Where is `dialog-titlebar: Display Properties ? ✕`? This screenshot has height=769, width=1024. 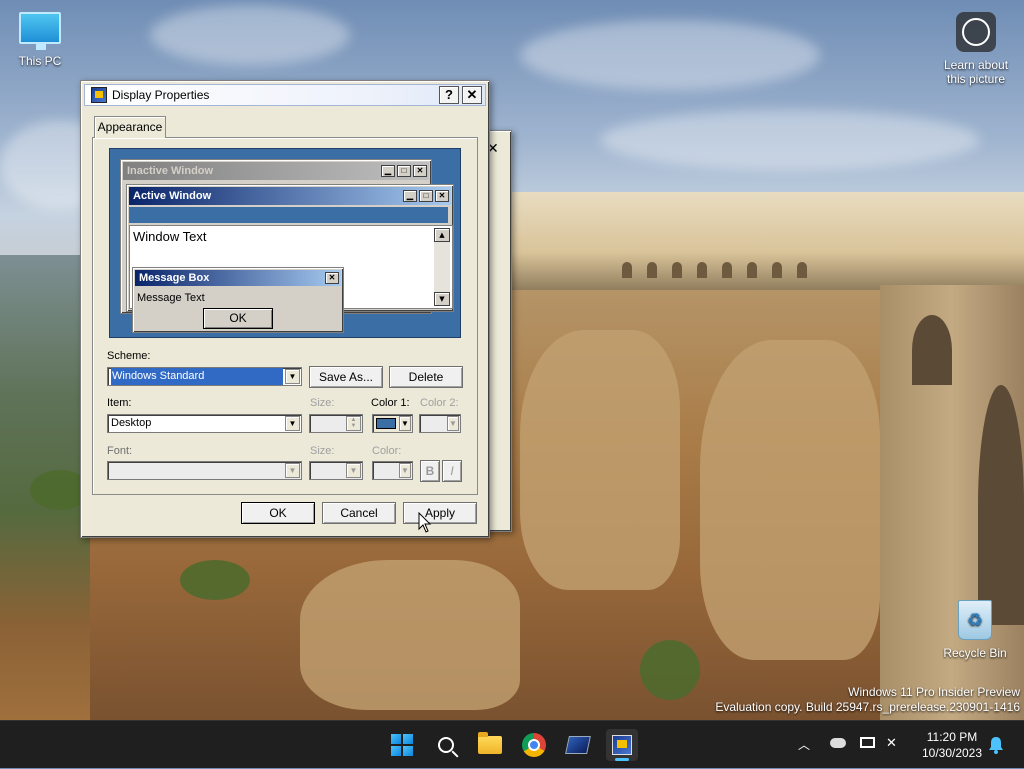 dialog-titlebar: Display Properties ? ✕ is located at coordinates (285, 95).